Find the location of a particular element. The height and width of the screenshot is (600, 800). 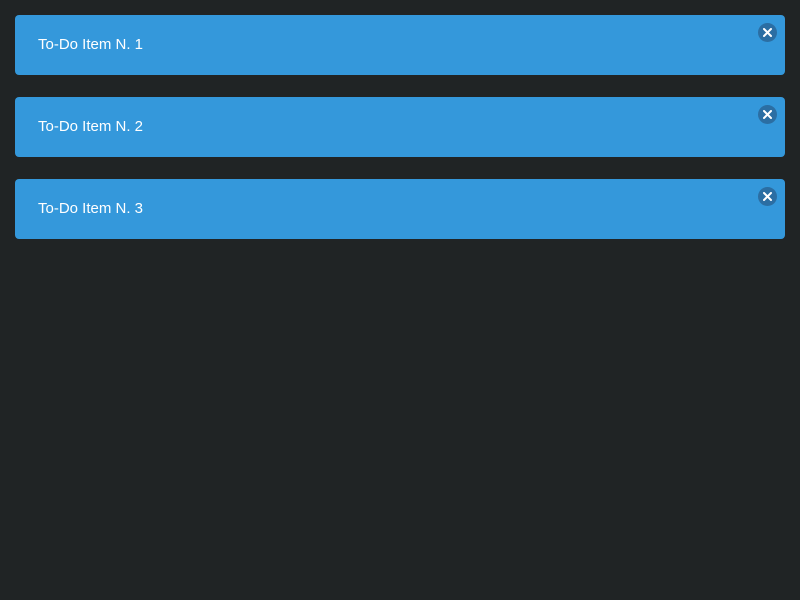

todo-item-label: To-Do Item N. 2 is located at coordinates (91, 126).